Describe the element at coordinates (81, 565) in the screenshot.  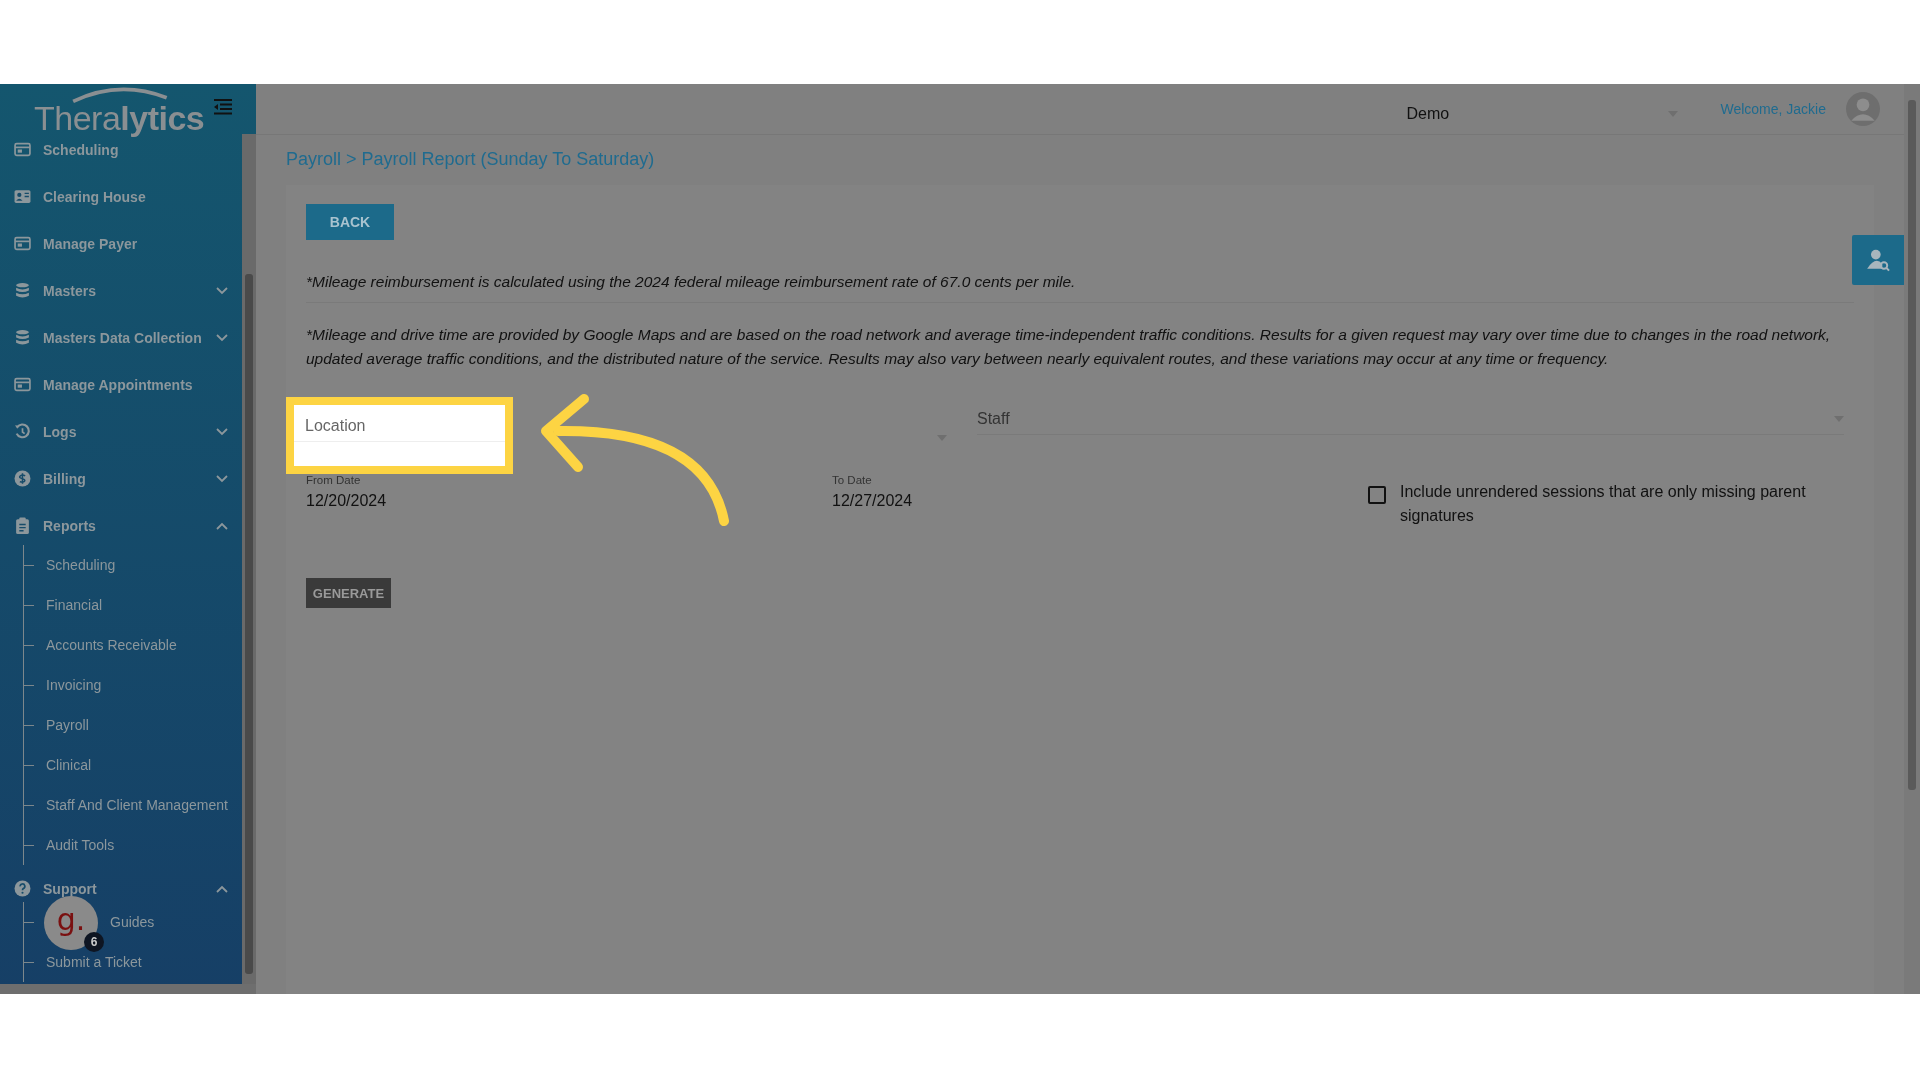
I see `sidebar-subitem: Scheduling` at that location.